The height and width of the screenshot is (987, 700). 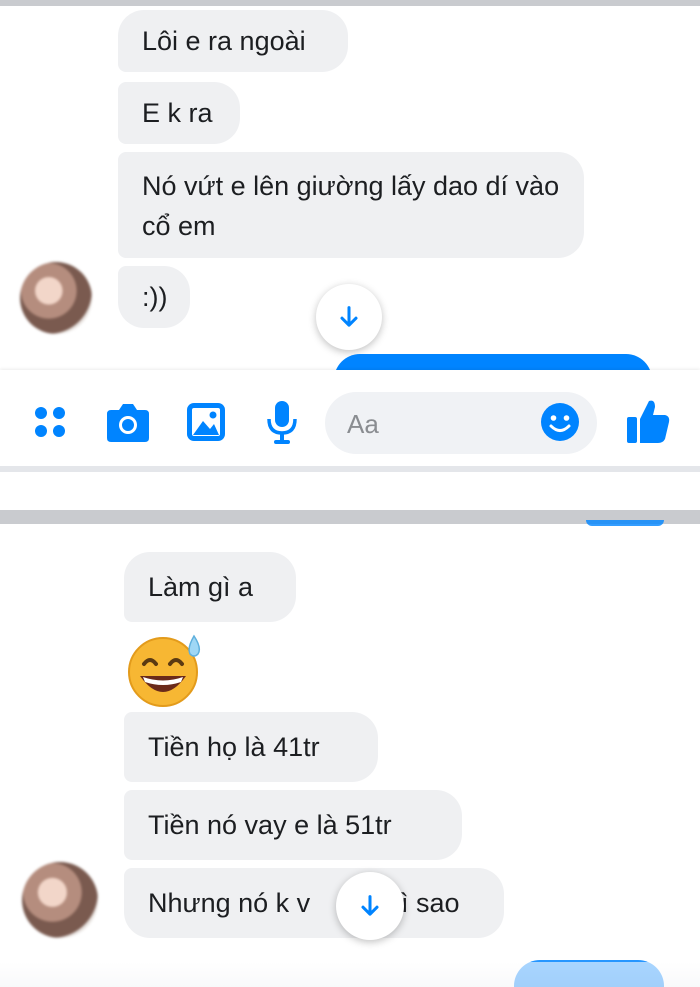 What do you see at coordinates (128, 422) in the screenshot?
I see `camera-icon` at bounding box center [128, 422].